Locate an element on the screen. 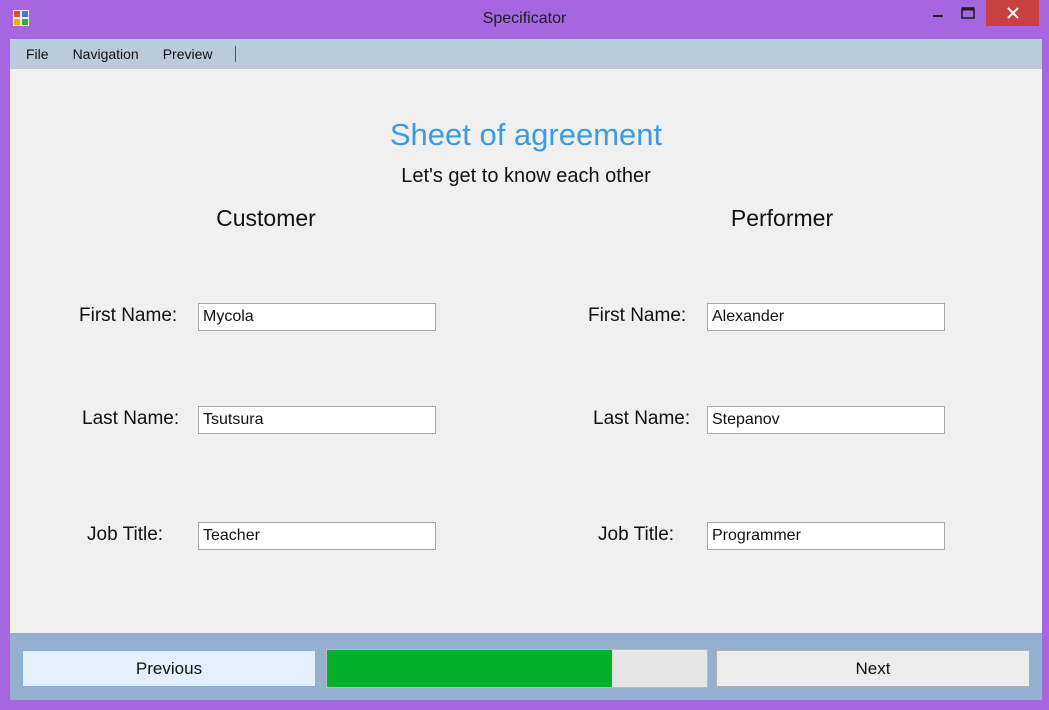  customer-first-name-label: First Name: is located at coordinates (128, 315).